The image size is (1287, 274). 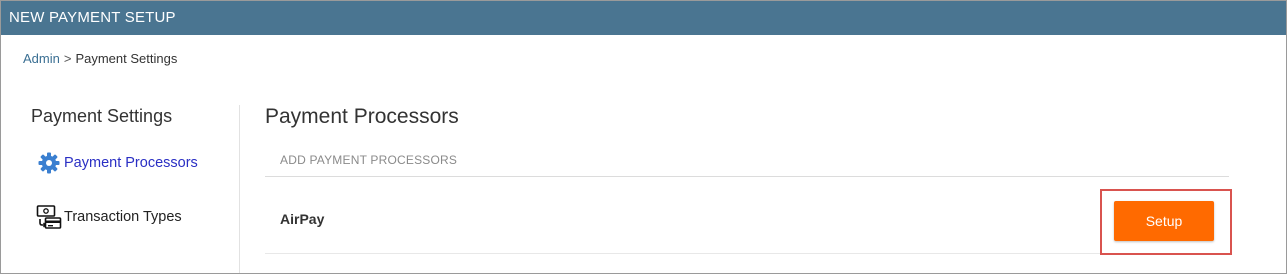 What do you see at coordinates (126, 58) in the screenshot?
I see `breadcrumb-current: Payment Settings` at bounding box center [126, 58].